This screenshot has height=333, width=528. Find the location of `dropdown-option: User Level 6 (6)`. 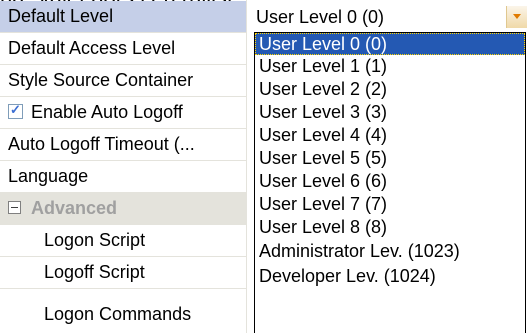

dropdown-option: User Level 6 (6) is located at coordinates (390, 181).